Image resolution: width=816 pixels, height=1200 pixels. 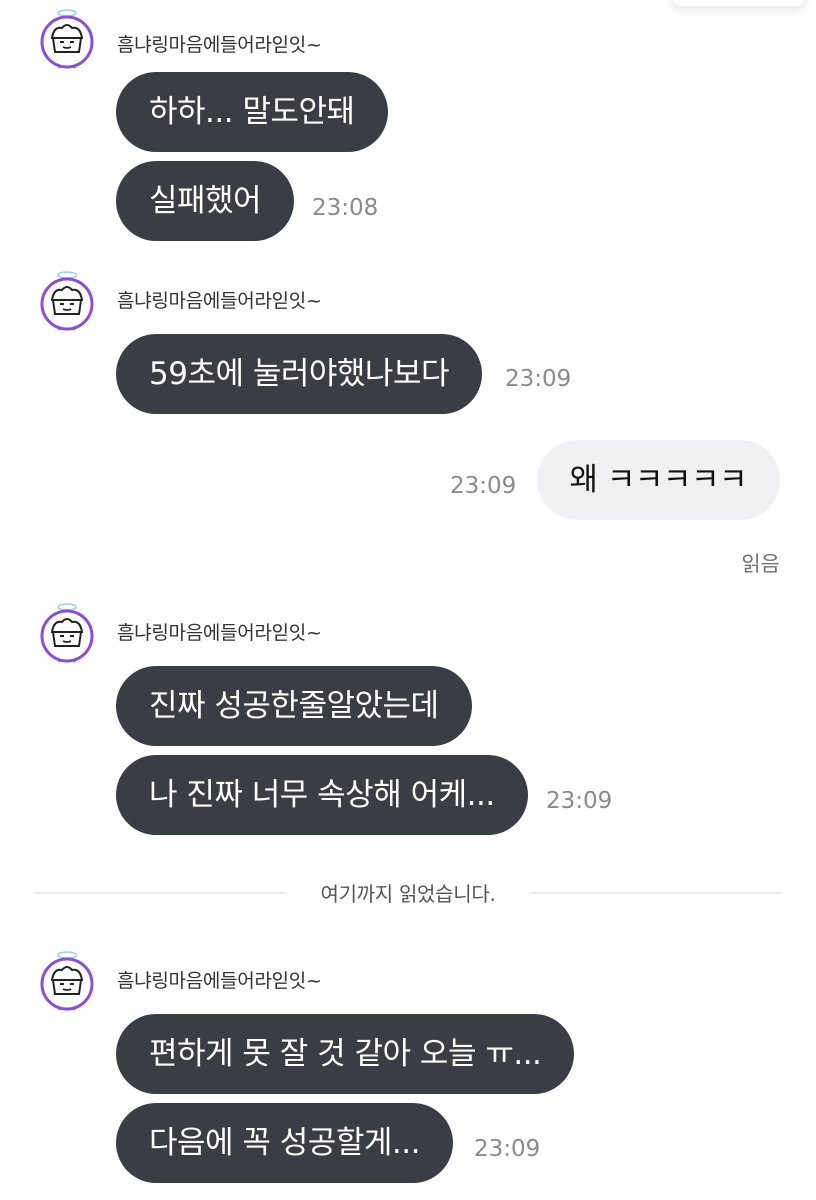 What do you see at coordinates (252, 112) in the screenshot?
I see `message-bubble: 하하... 말도안돼` at bounding box center [252, 112].